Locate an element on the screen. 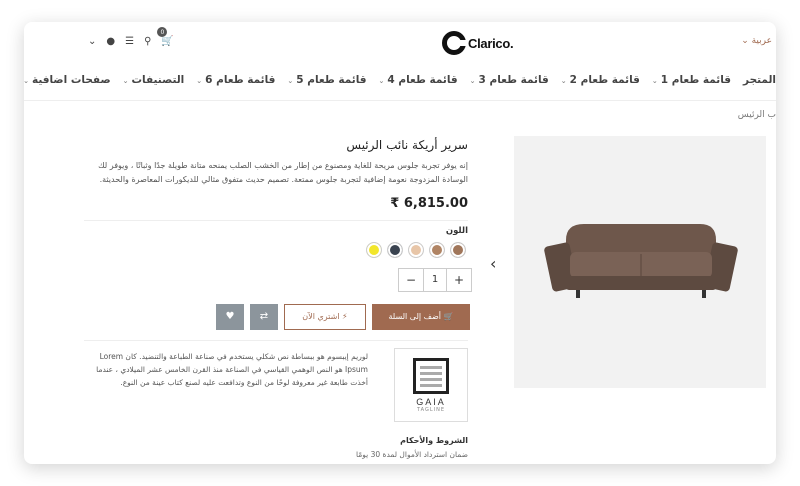 The image size is (800, 486). language-selector: ⌄ عربية is located at coordinates (756, 41).